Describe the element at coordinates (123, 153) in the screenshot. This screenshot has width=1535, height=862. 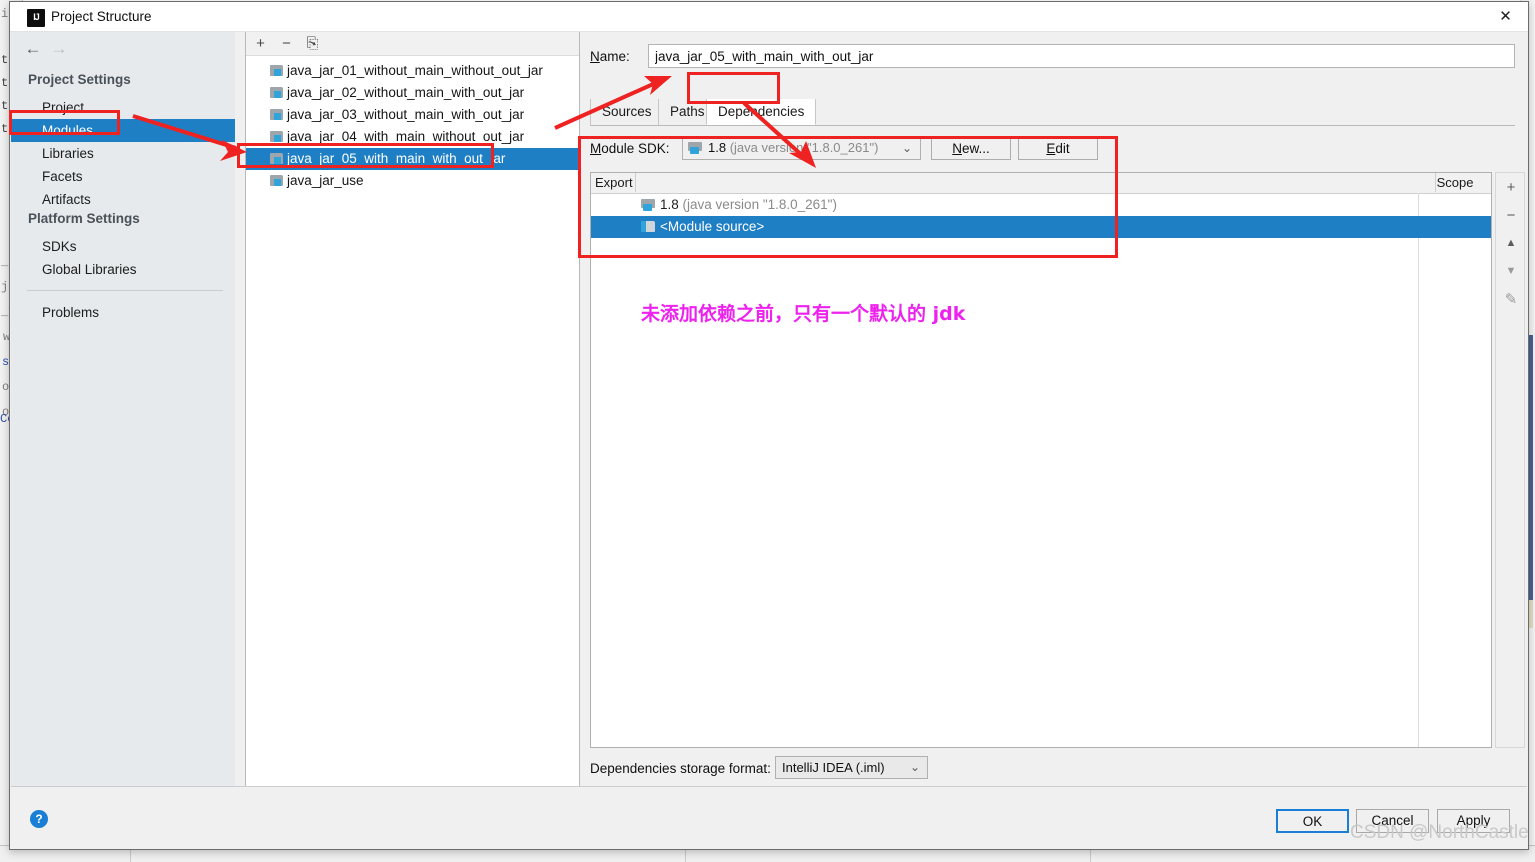
I see `sidebar-item-libraries: Libraries` at that location.